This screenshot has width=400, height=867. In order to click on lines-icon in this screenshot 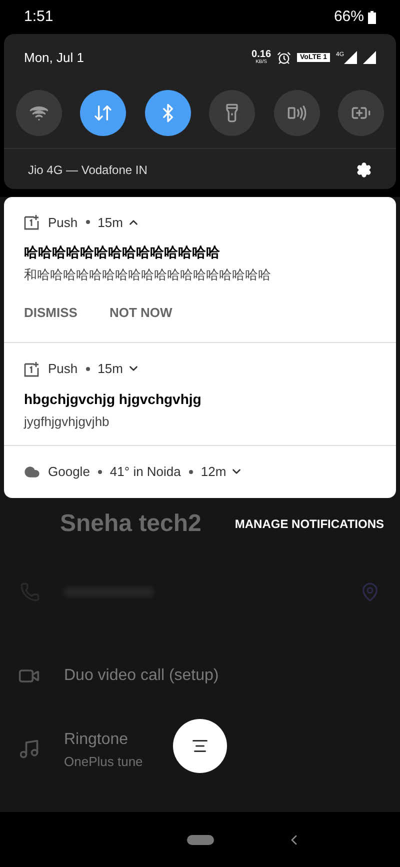, I will do `click(200, 746)`.